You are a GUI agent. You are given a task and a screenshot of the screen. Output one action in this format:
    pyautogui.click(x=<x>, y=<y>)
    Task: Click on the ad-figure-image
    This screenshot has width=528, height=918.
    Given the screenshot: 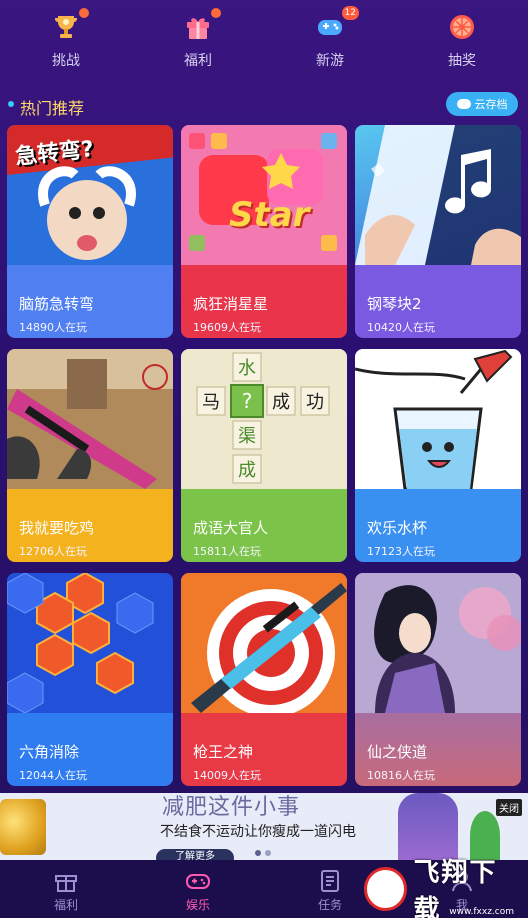 What is the action you would take?
    pyautogui.click(x=428, y=826)
    